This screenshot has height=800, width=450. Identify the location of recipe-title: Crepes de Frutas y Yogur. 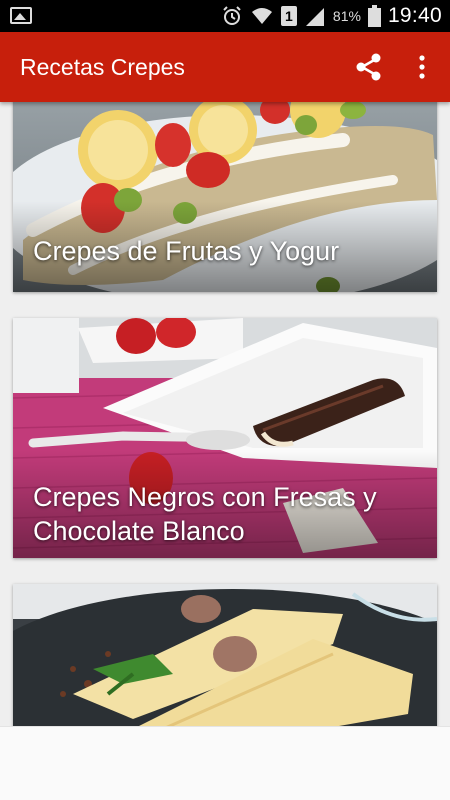
(186, 251).